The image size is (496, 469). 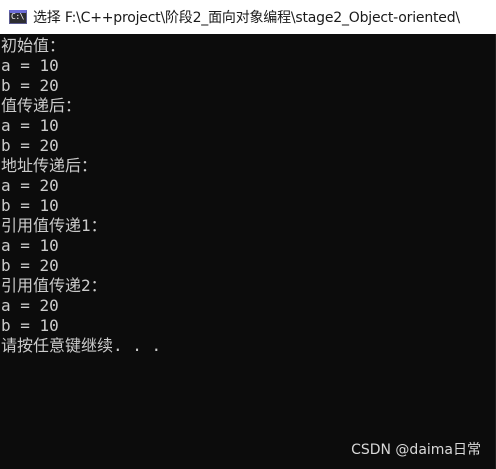 I want to click on console-app-icon: C:\, so click(x=18, y=17).